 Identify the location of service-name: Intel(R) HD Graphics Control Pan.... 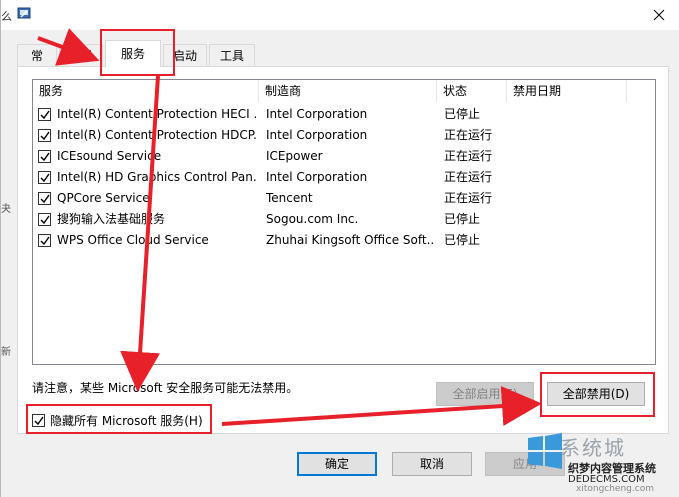
(157, 177).